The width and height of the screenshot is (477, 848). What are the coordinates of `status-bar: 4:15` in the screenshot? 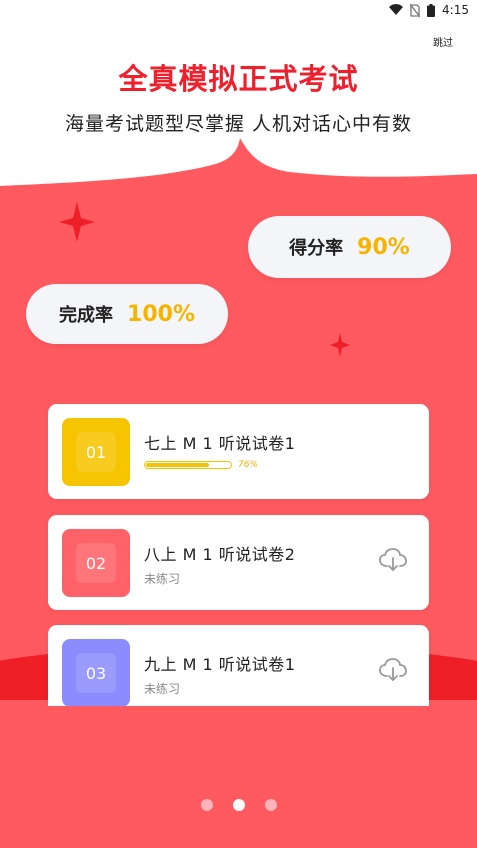 It's located at (238, 11).